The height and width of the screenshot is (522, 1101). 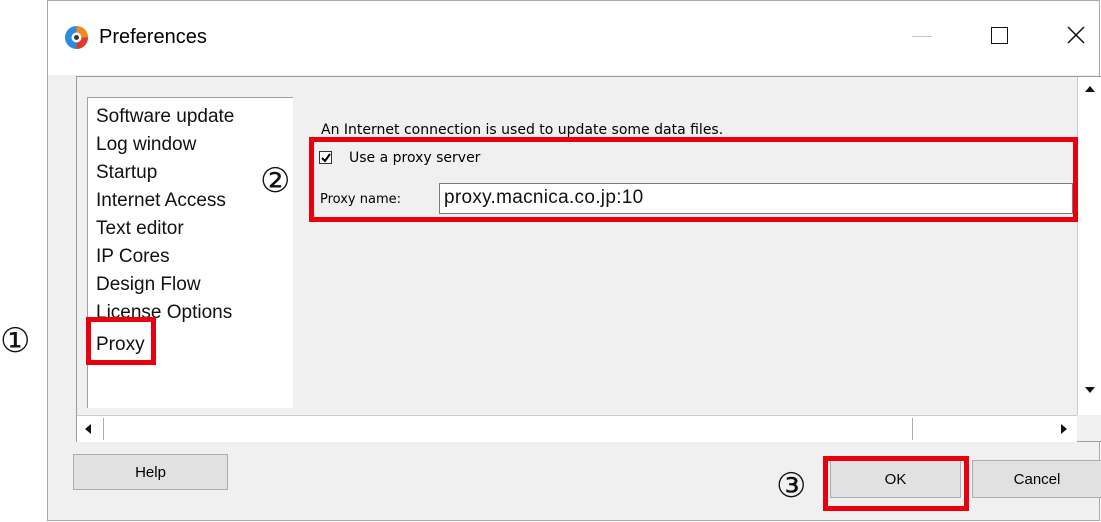 What do you see at coordinates (76, 37) in the screenshot?
I see `app-logo-icon` at bounding box center [76, 37].